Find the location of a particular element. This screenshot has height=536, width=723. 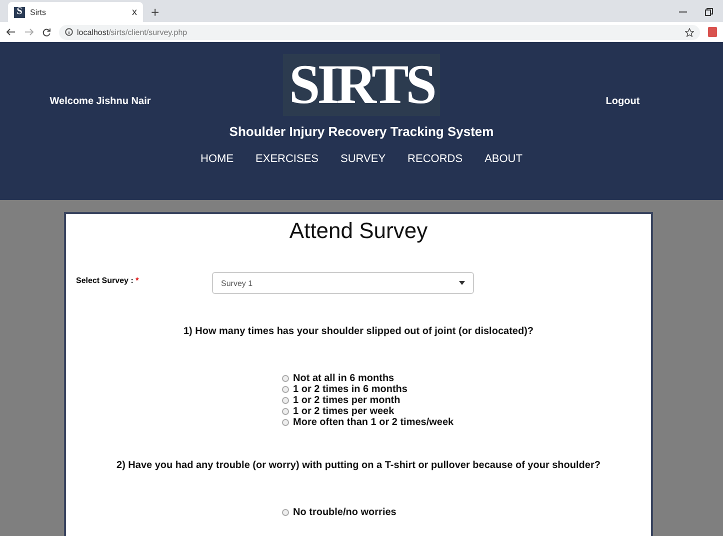

address-bar: localhost/sirts/client/survey.php is located at coordinates (379, 32).